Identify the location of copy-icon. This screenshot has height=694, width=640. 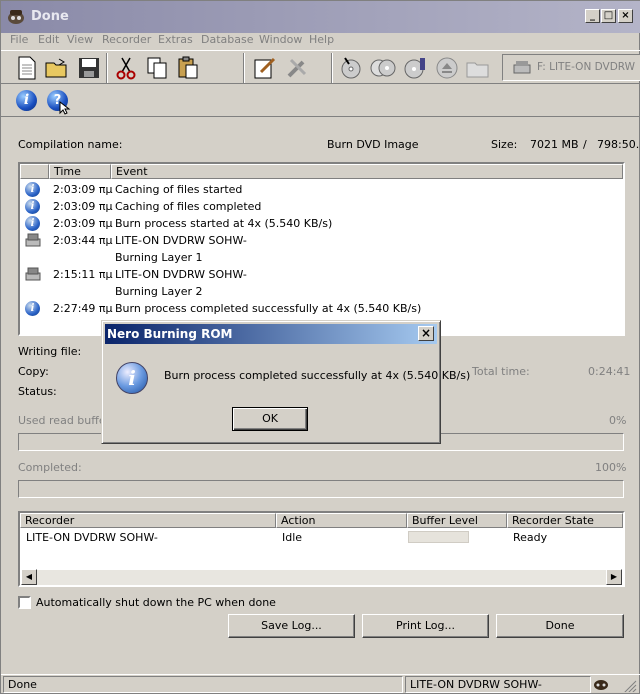
(157, 68).